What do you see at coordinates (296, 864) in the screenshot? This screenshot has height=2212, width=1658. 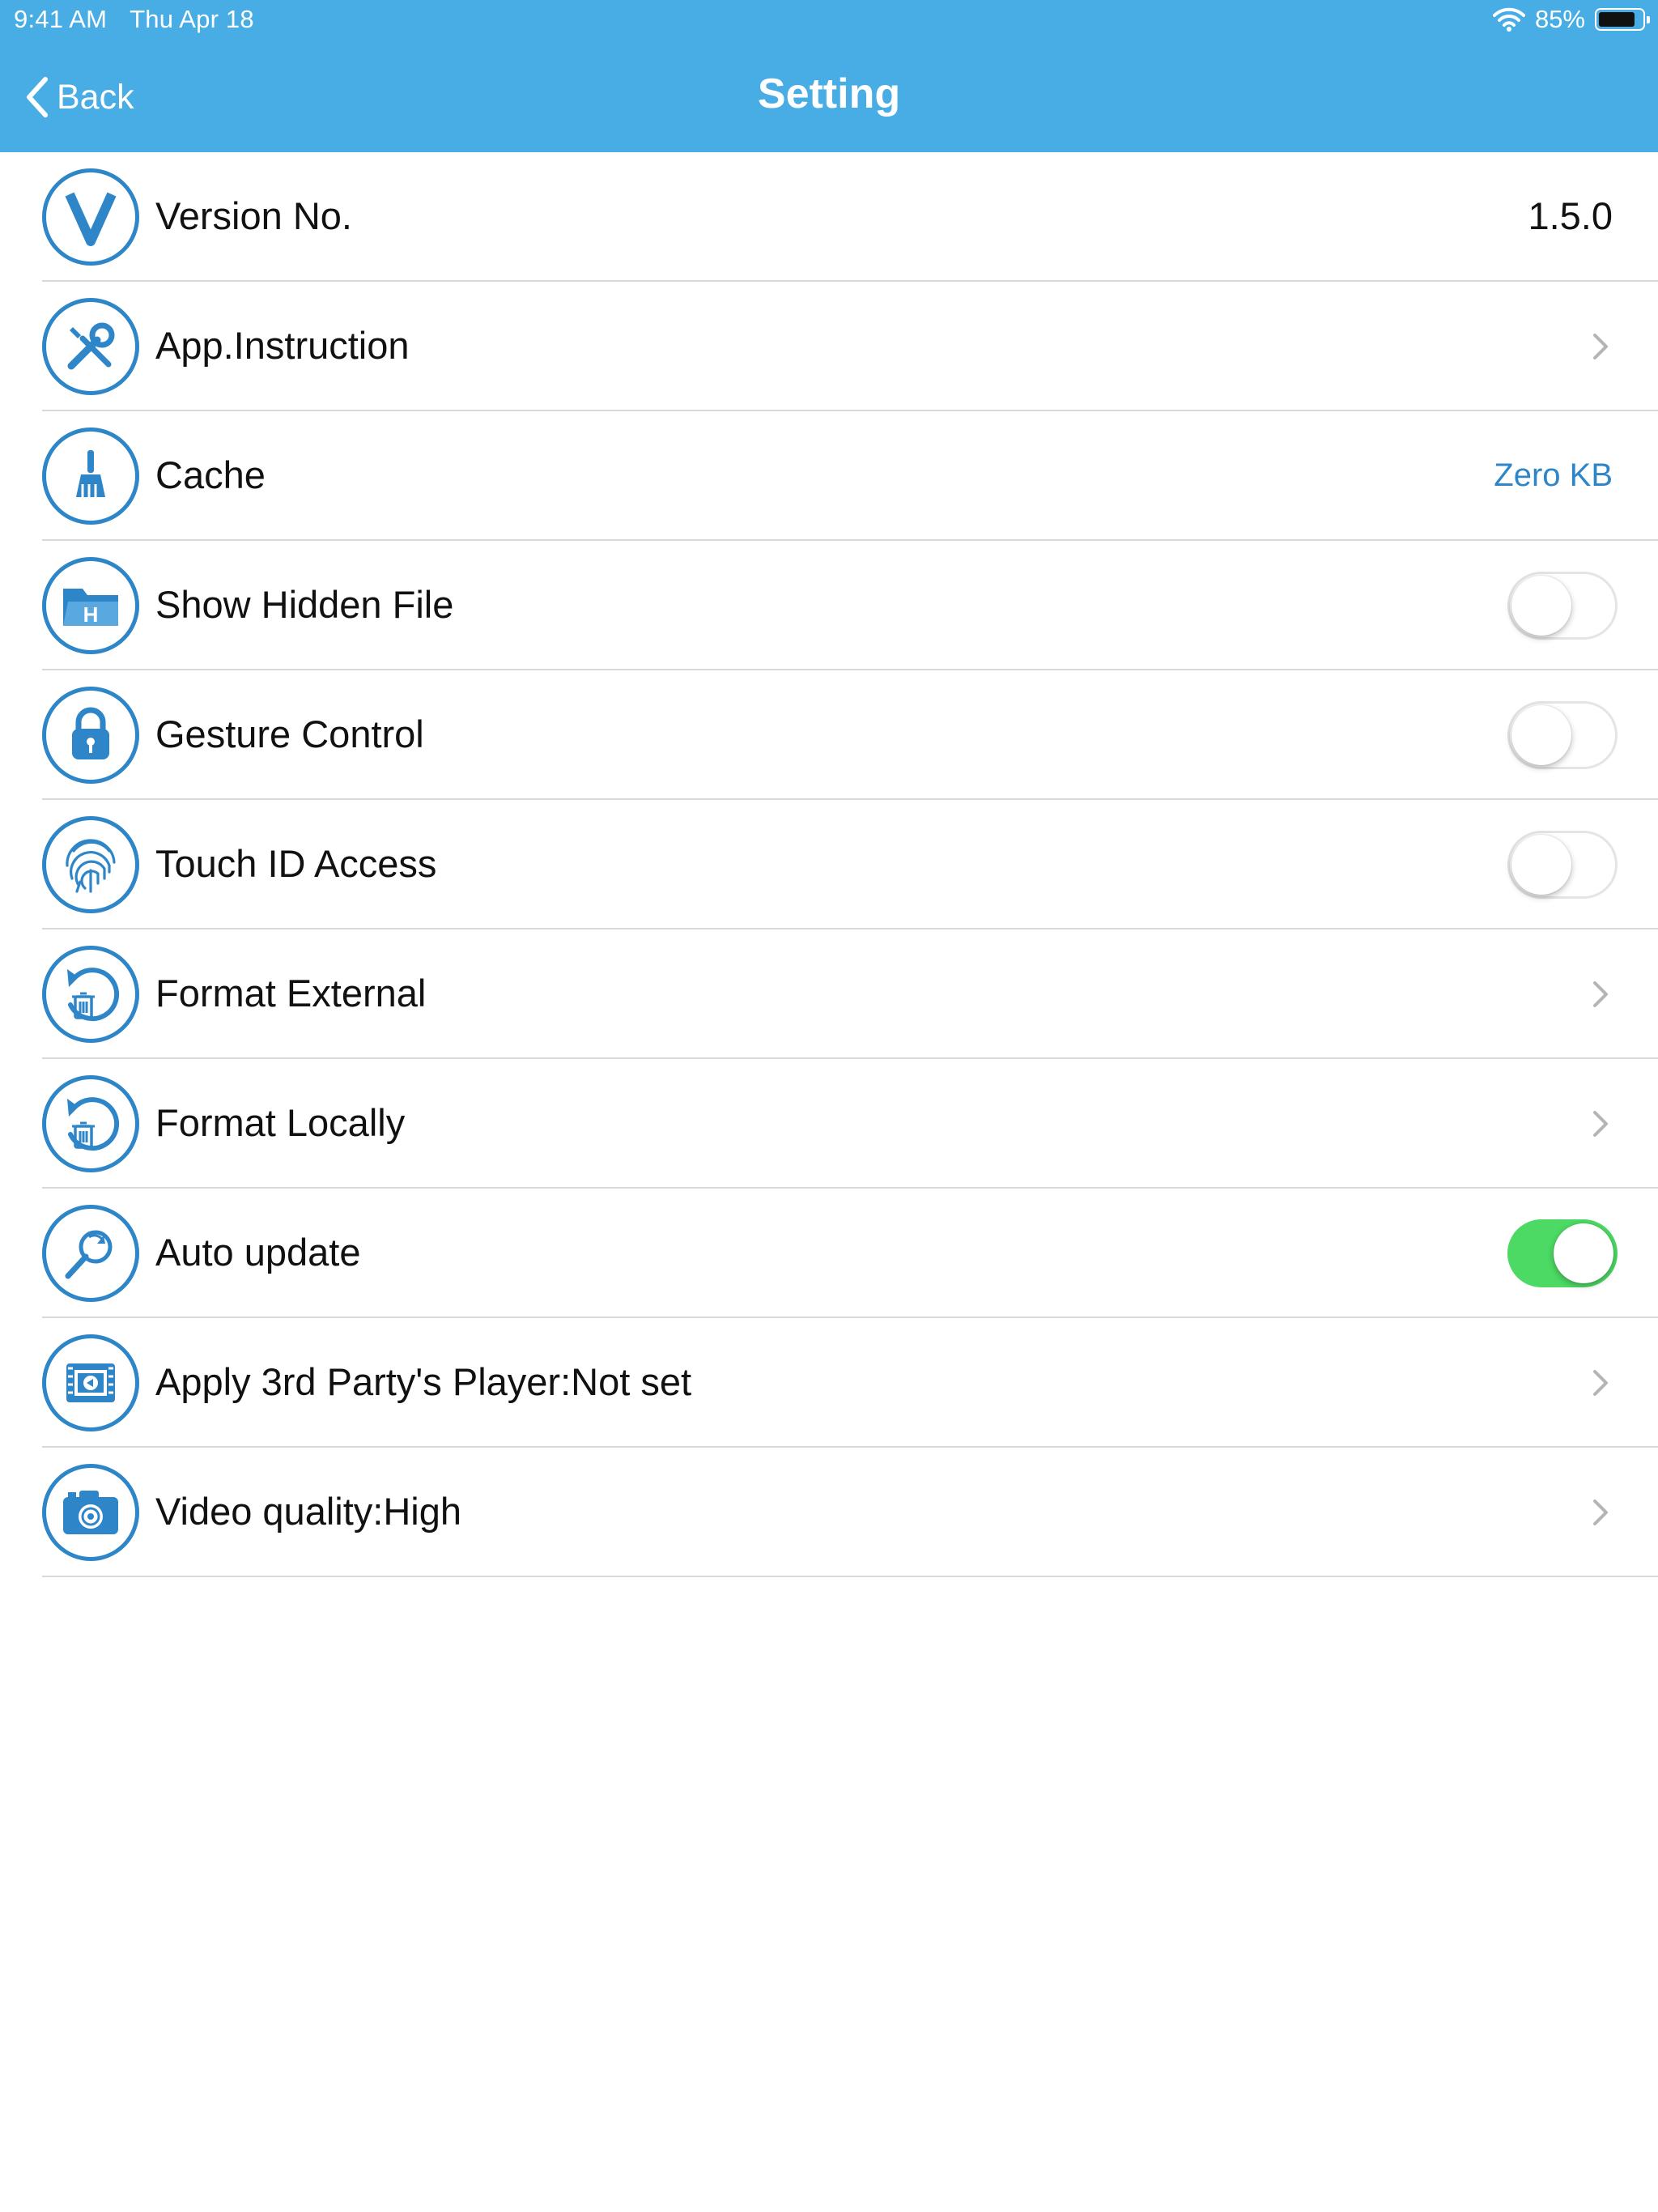 I see `row-label: Touch ID Access` at bounding box center [296, 864].